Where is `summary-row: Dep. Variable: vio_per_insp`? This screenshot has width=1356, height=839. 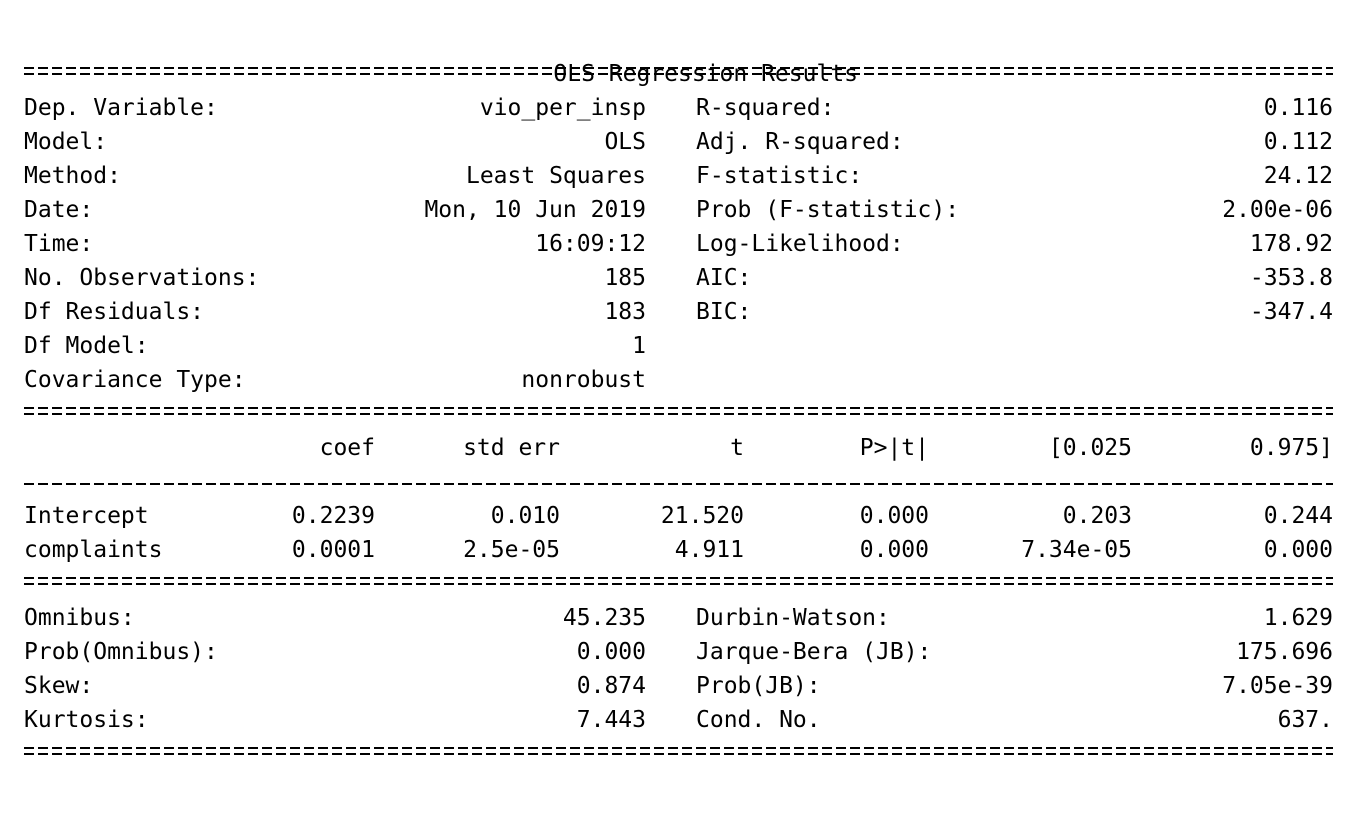 summary-row: Dep. Variable: vio_per_insp is located at coordinates (335, 108).